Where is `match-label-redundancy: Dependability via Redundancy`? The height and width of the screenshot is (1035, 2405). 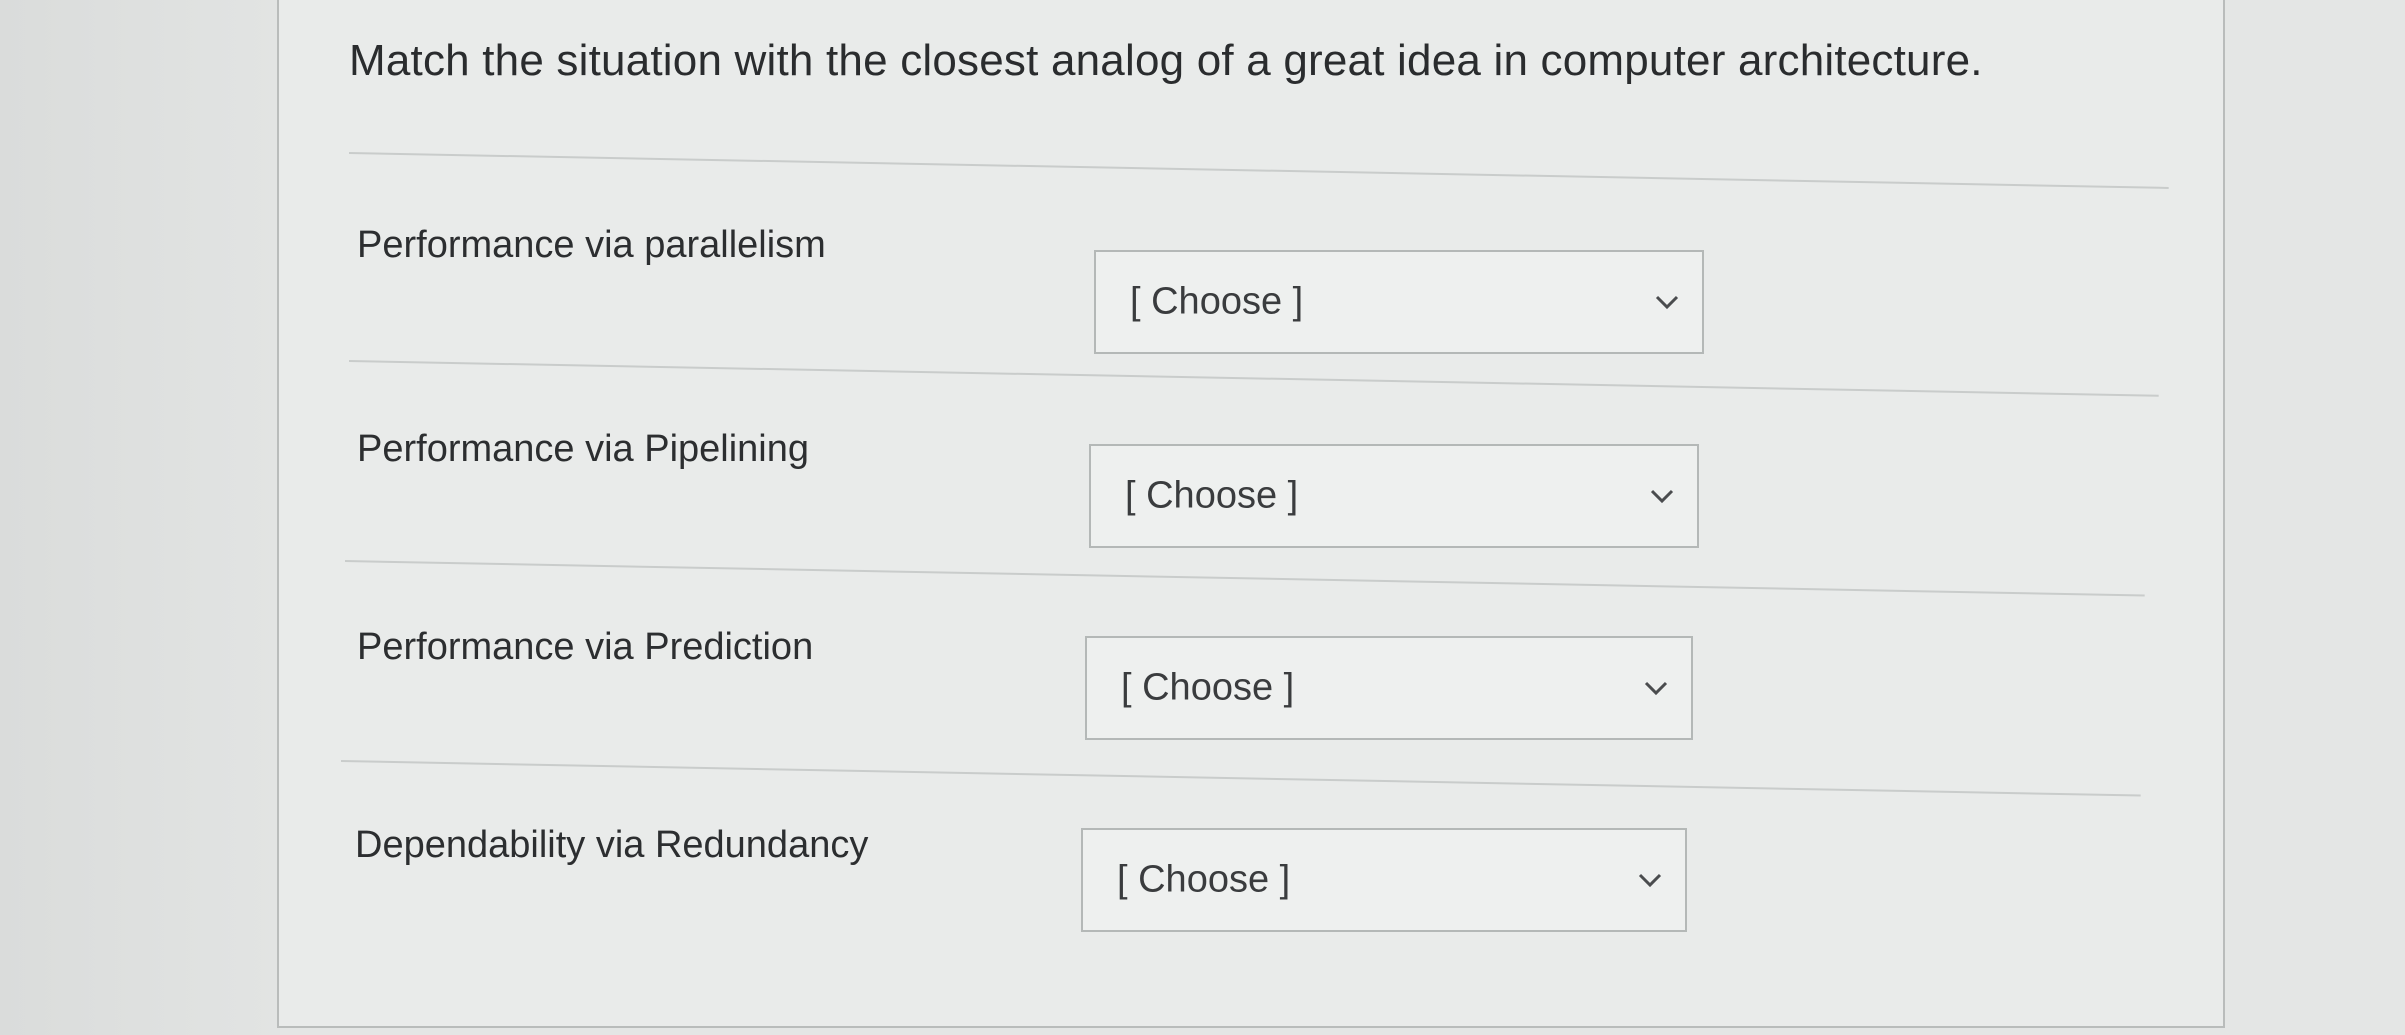
match-label-redundancy: Dependability via Redundancy is located at coordinates (612, 845).